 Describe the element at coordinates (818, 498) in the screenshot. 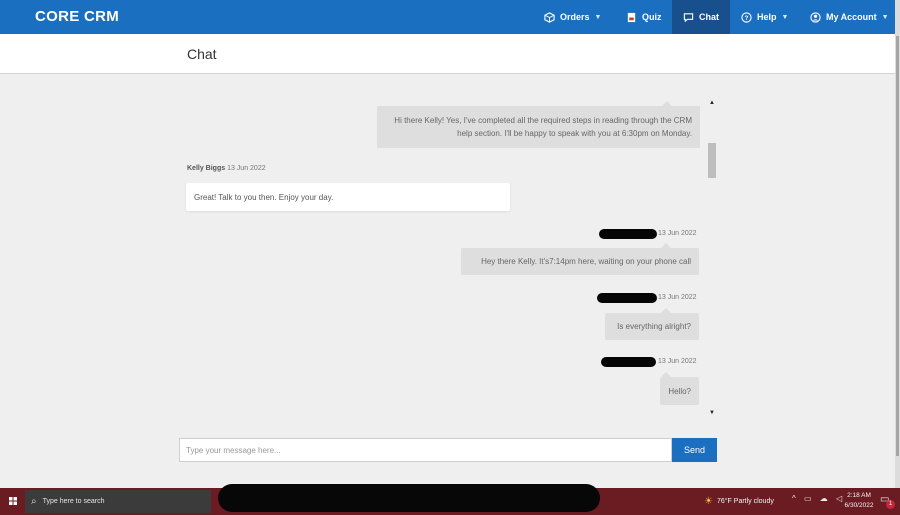

I see `system-tray-icons: ^ ▭ ☁ ◁` at that location.